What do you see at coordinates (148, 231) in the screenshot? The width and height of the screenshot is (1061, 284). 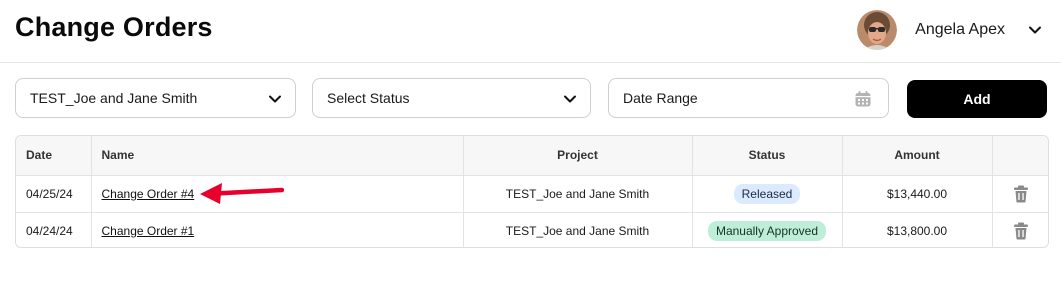 I see `change-order-link: Change Order #1` at bounding box center [148, 231].